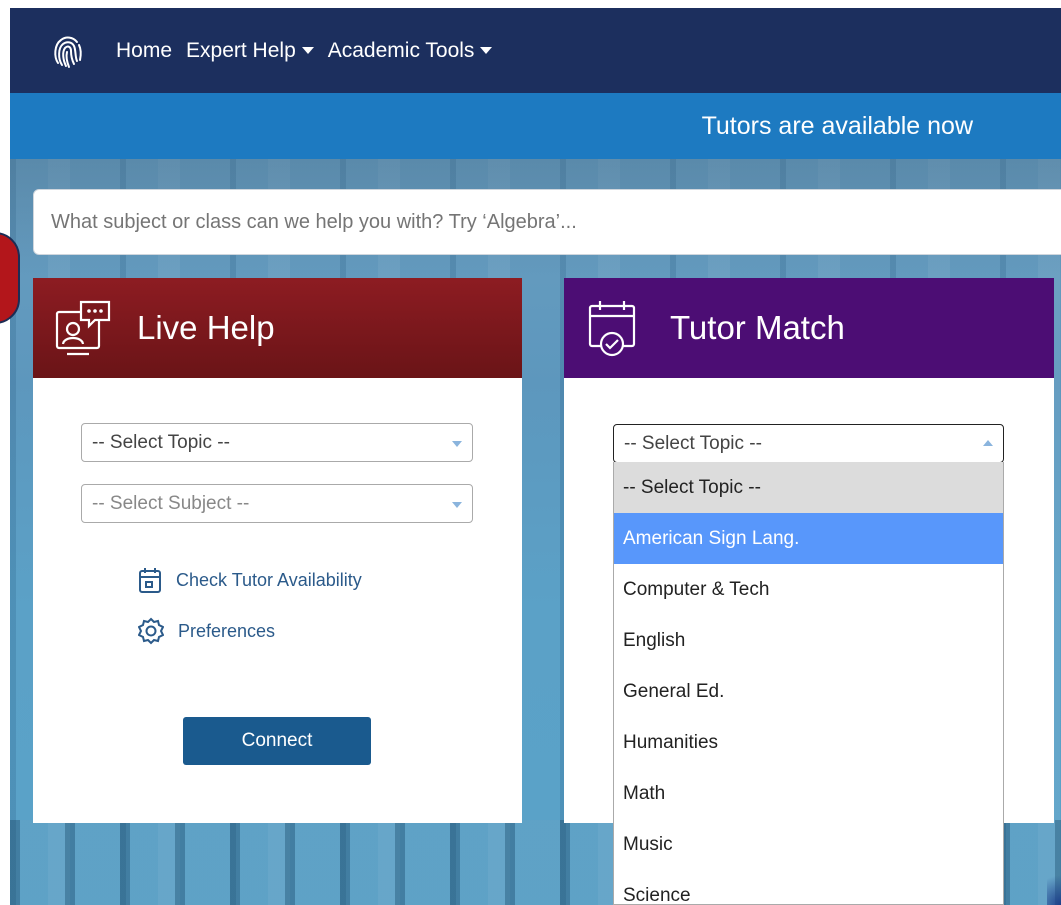 Image resolution: width=1061 pixels, height=905 pixels. What do you see at coordinates (227, 630) in the screenshot?
I see `preferences-label: Preferences` at bounding box center [227, 630].